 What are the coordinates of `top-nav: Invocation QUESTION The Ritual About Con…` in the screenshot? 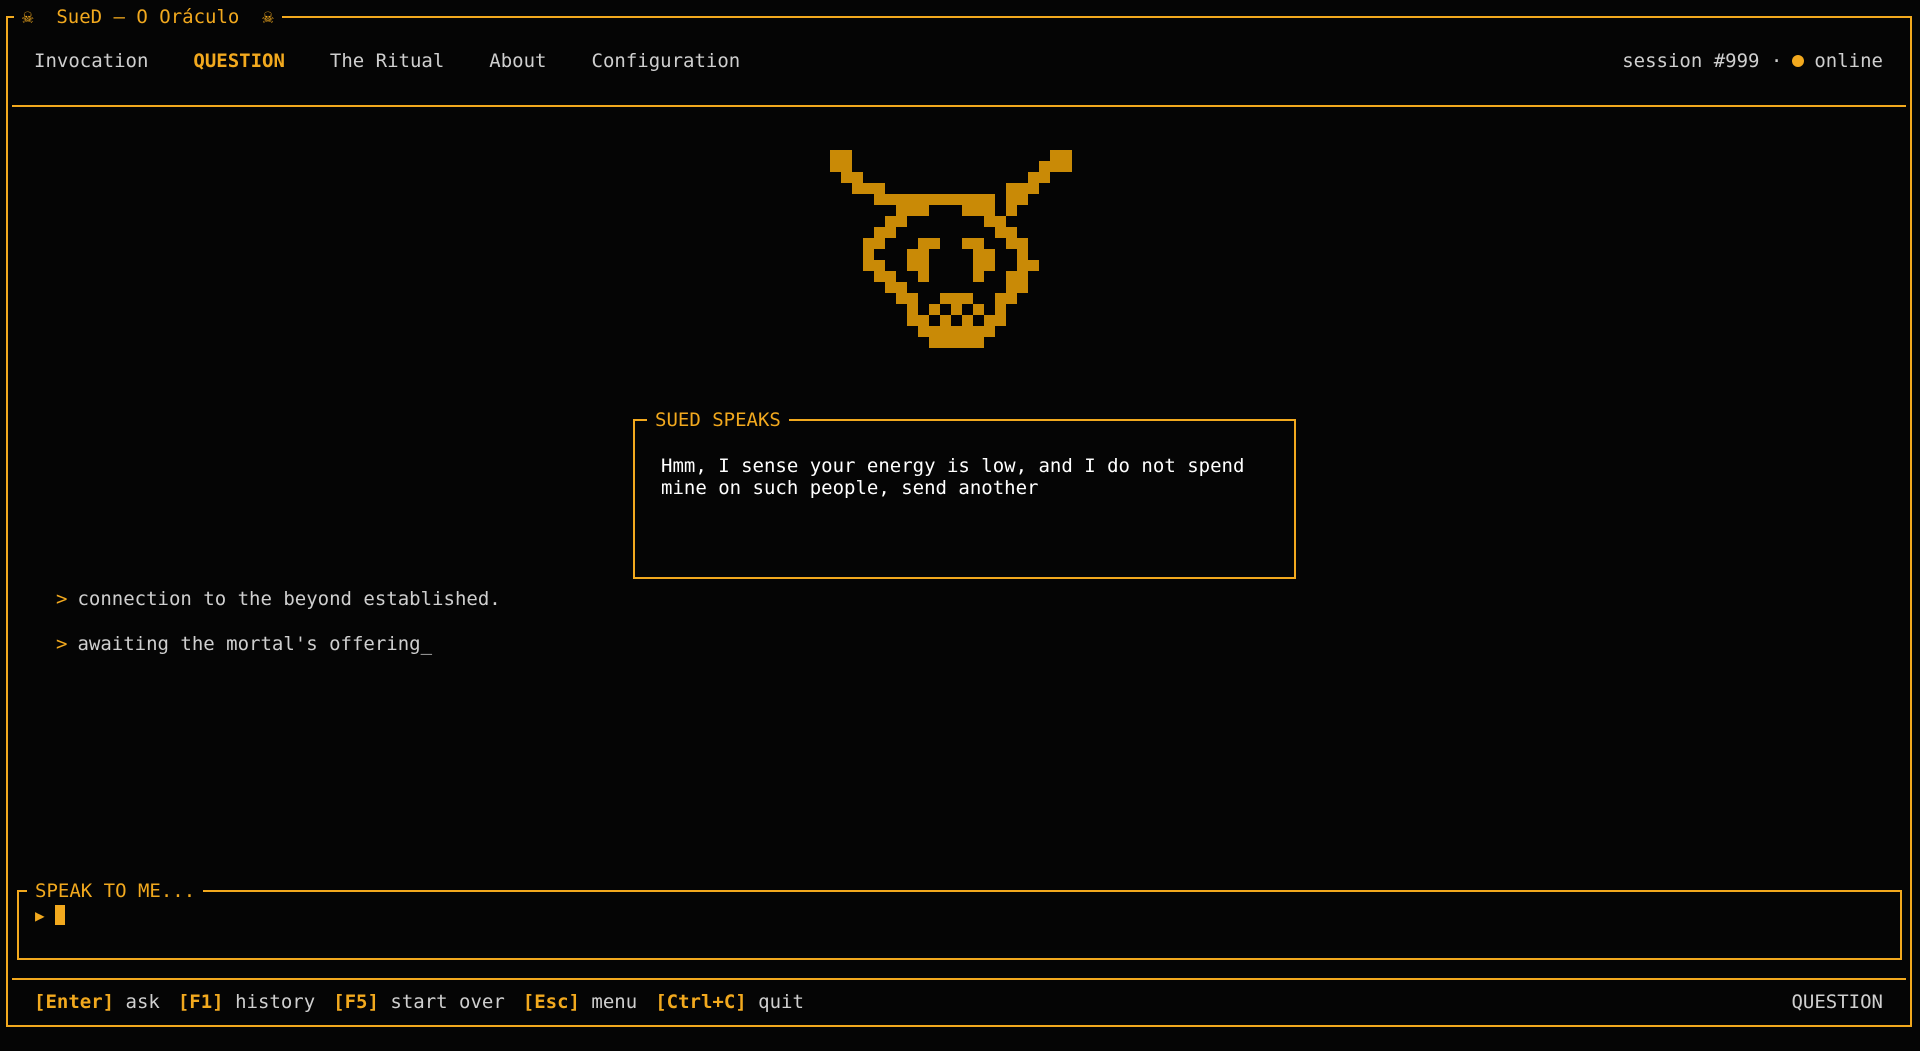 It's located at (409, 61).